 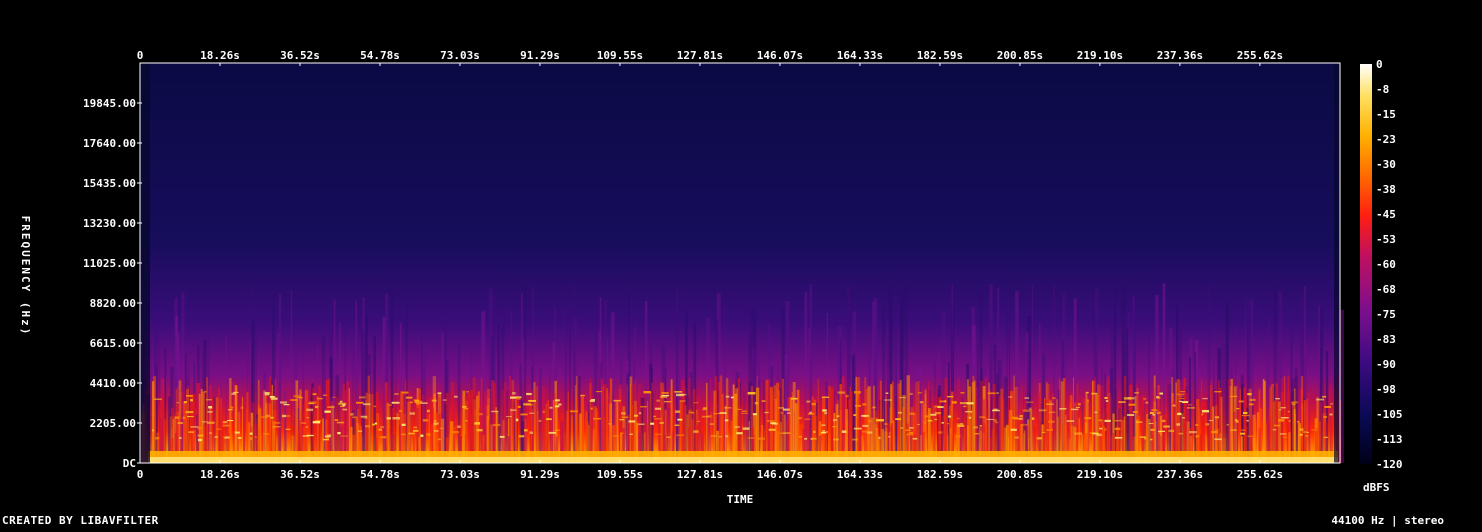 What do you see at coordinates (1386, 139) in the screenshot?
I see `colorbar-tick-label: -23` at bounding box center [1386, 139].